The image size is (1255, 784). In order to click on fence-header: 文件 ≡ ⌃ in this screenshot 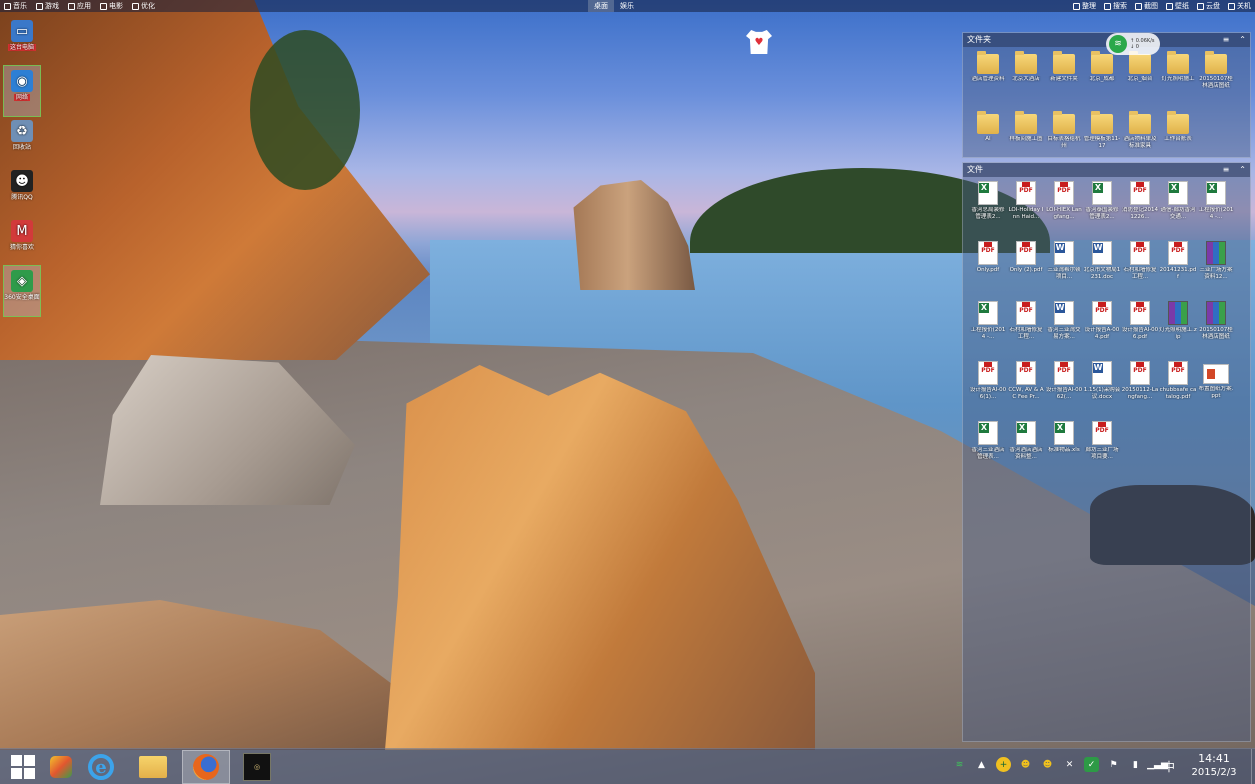, I will do `click(1106, 170)`.